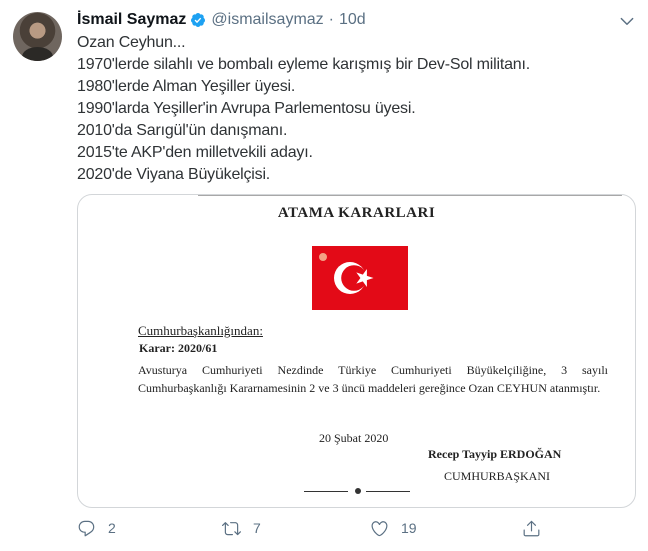  I want to click on document-separator, so click(359, 491).